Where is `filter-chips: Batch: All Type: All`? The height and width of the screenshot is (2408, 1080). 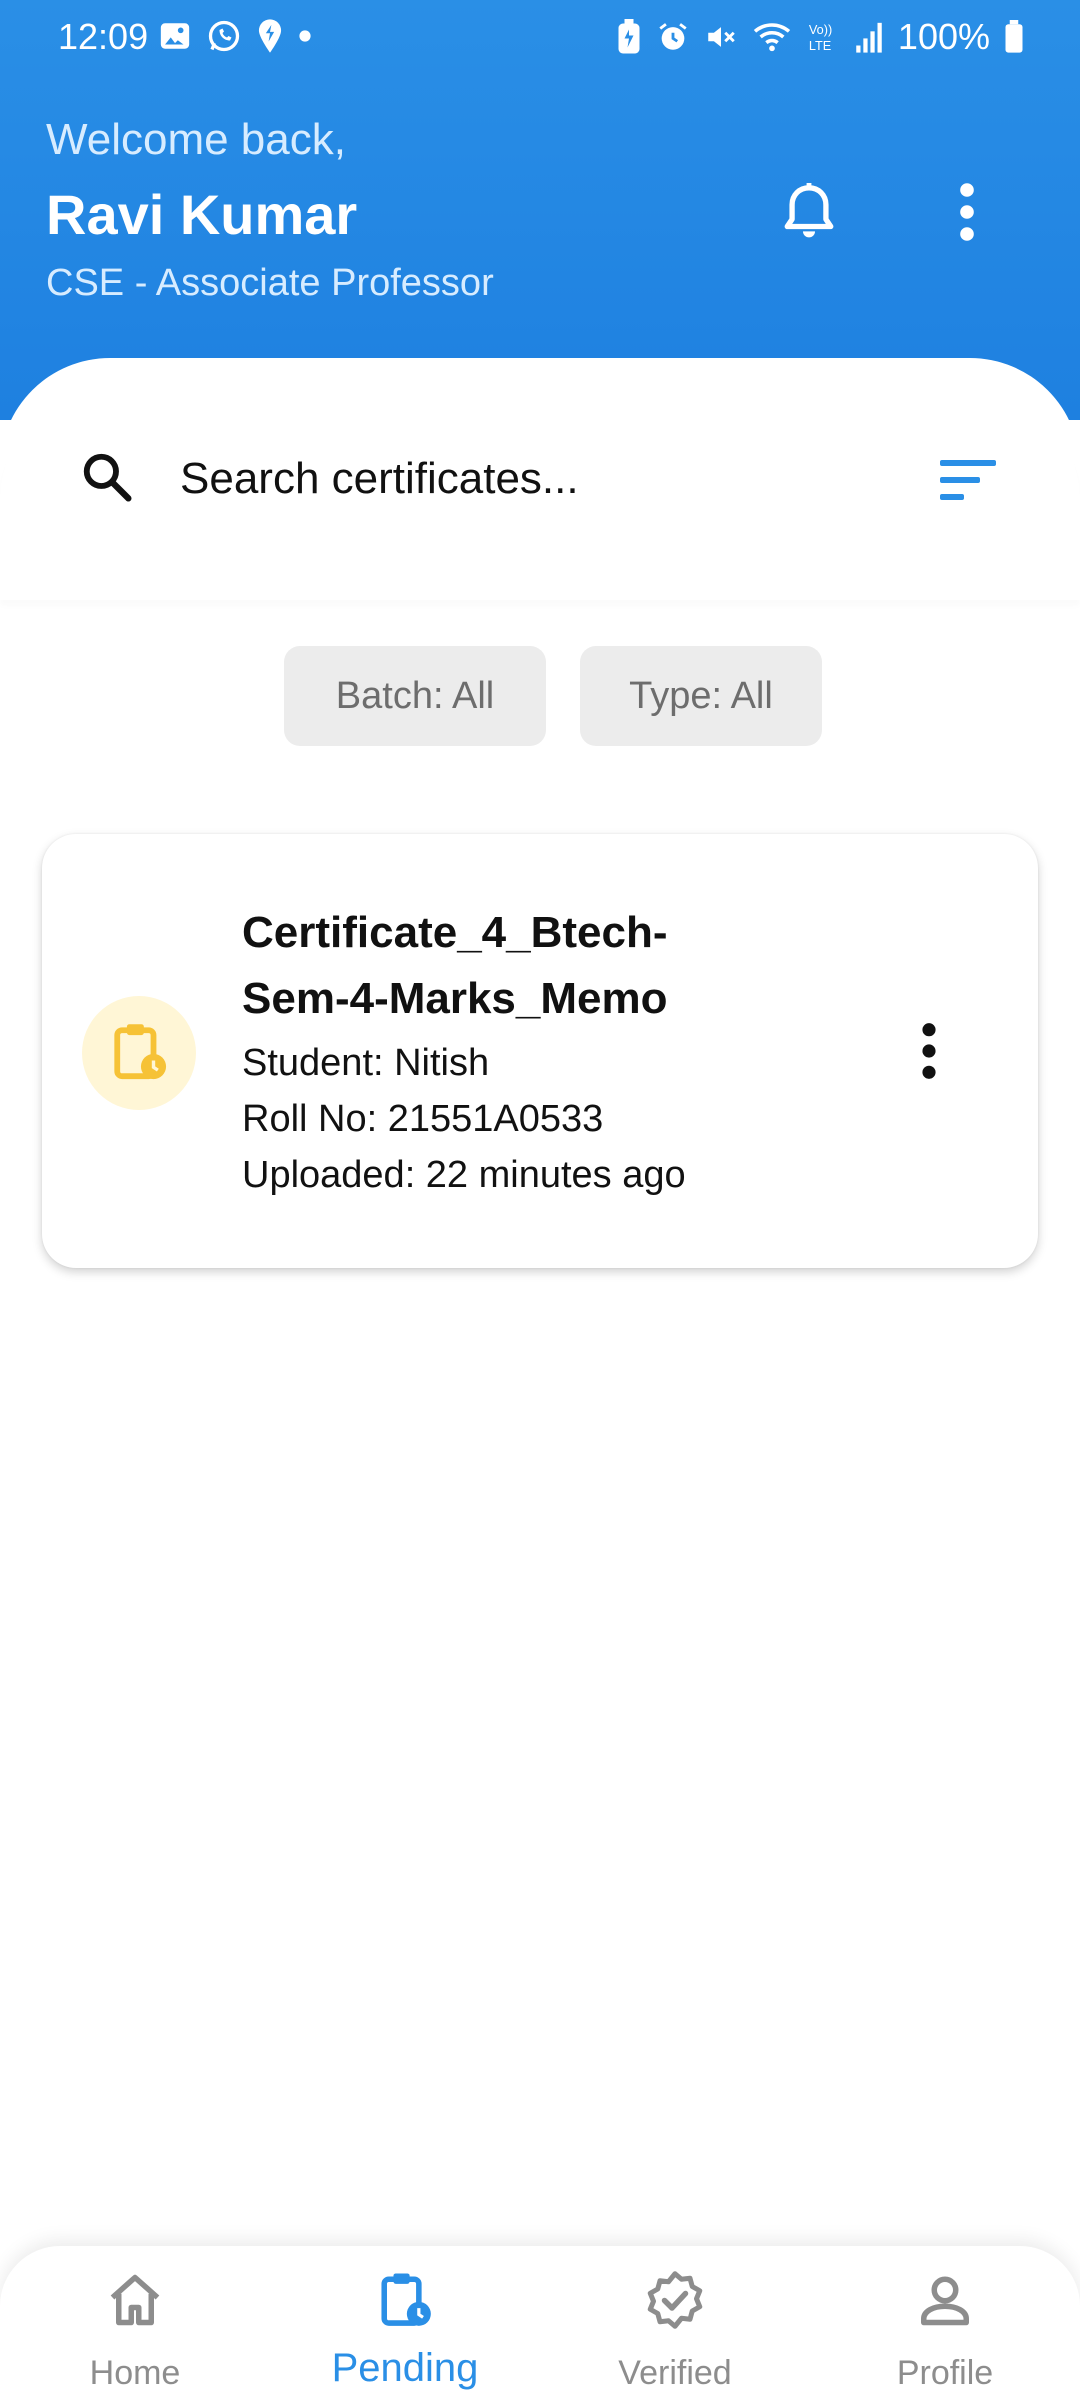 filter-chips: Batch: All Type: All is located at coordinates (540, 696).